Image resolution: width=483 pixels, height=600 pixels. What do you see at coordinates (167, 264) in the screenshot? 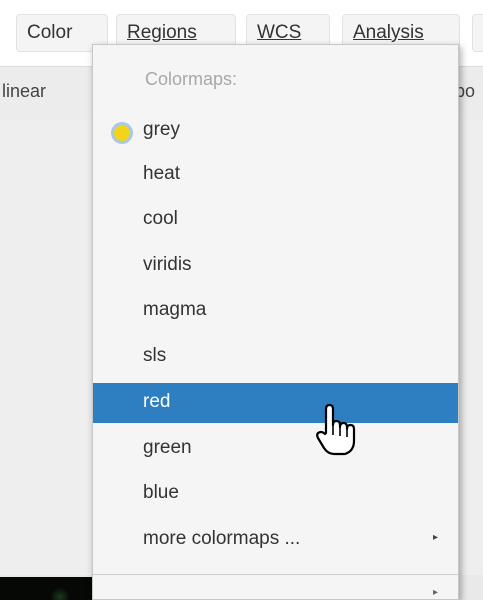
I see `colormap-label: viridis` at bounding box center [167, 264].